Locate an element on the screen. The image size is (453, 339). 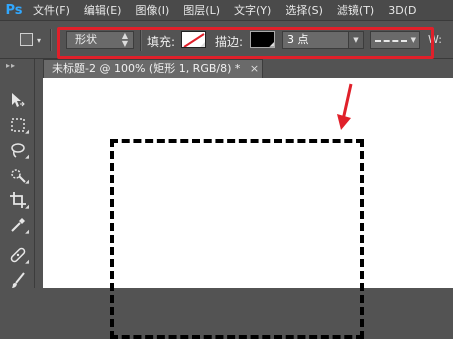
document-title: 未标题-2 @ 100% (矩形 1, RGB/8) * is located at coordinates (146, 68).